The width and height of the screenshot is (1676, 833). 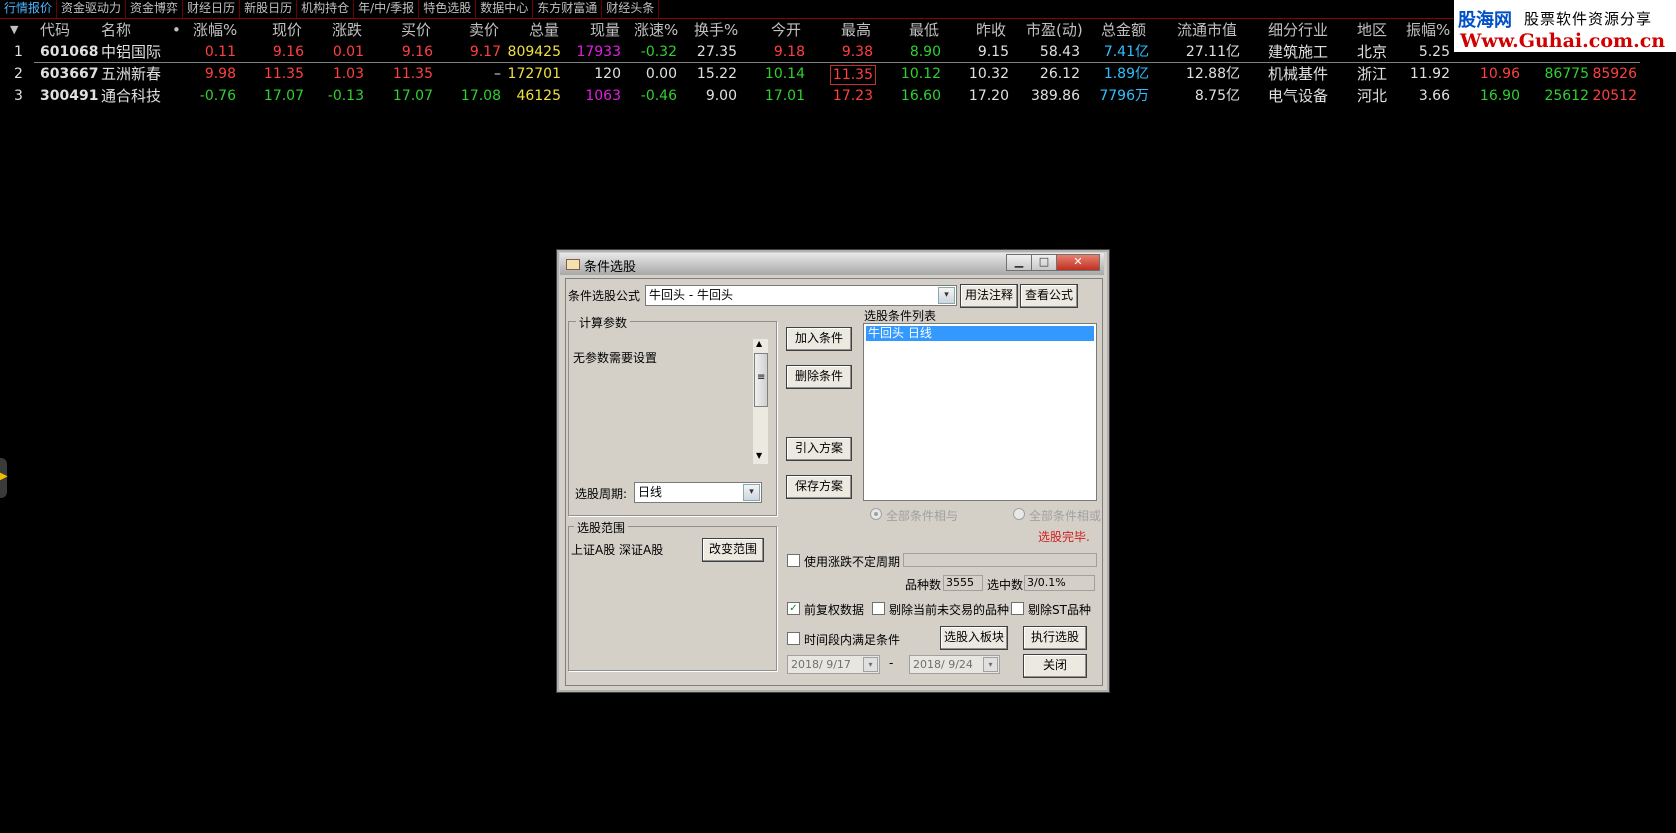 I want to click on col-float-mv: 流通市值, so click(x=1207, y=30).